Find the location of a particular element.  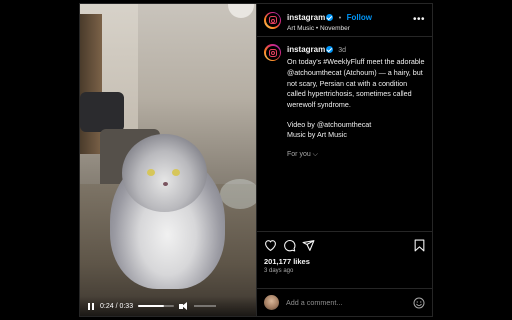

likes-count: 201,177 likes is located at coordinates (344, 261).